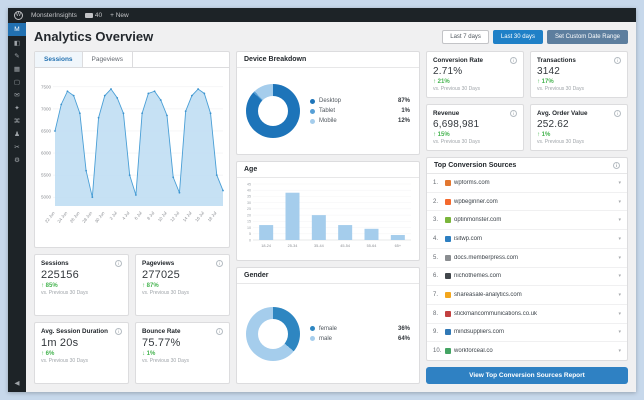 This screenshot has height=400, width=644. What do you see at coordinates (17, 81) in the screenshot?
I see `sidebar-item-pages-icon: ▢` at bounding box center [17, 81].